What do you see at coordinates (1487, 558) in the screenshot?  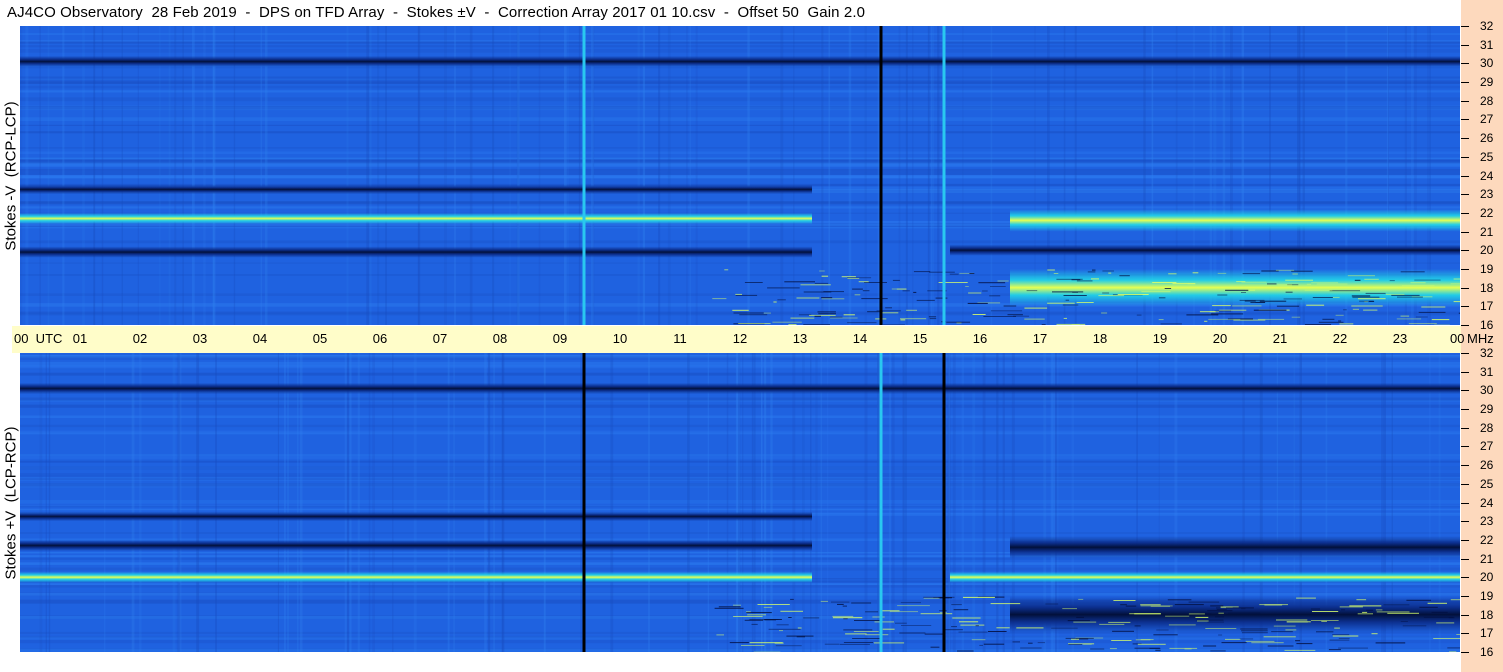 I see `frequency-tick-label: 21` at bounding box center [1487, 558].